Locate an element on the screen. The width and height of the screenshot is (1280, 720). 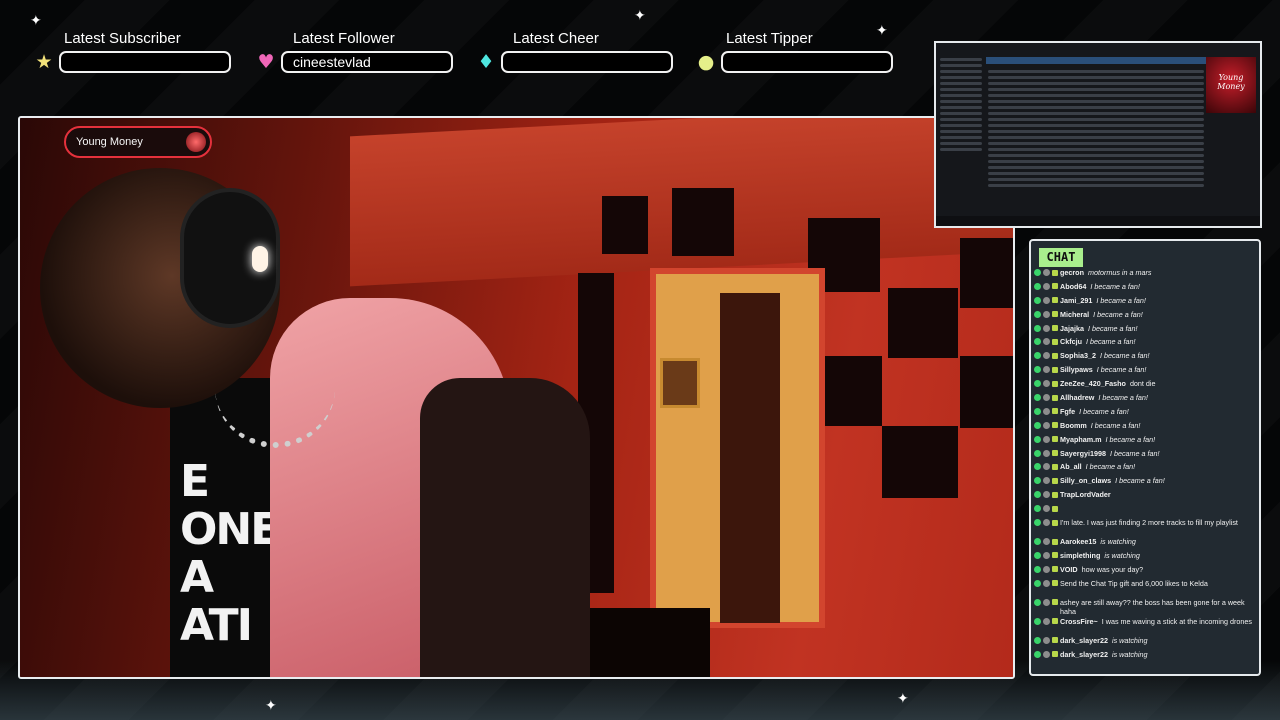
chat-username: Sophia3_2 is located at coordinates (1078, 355).